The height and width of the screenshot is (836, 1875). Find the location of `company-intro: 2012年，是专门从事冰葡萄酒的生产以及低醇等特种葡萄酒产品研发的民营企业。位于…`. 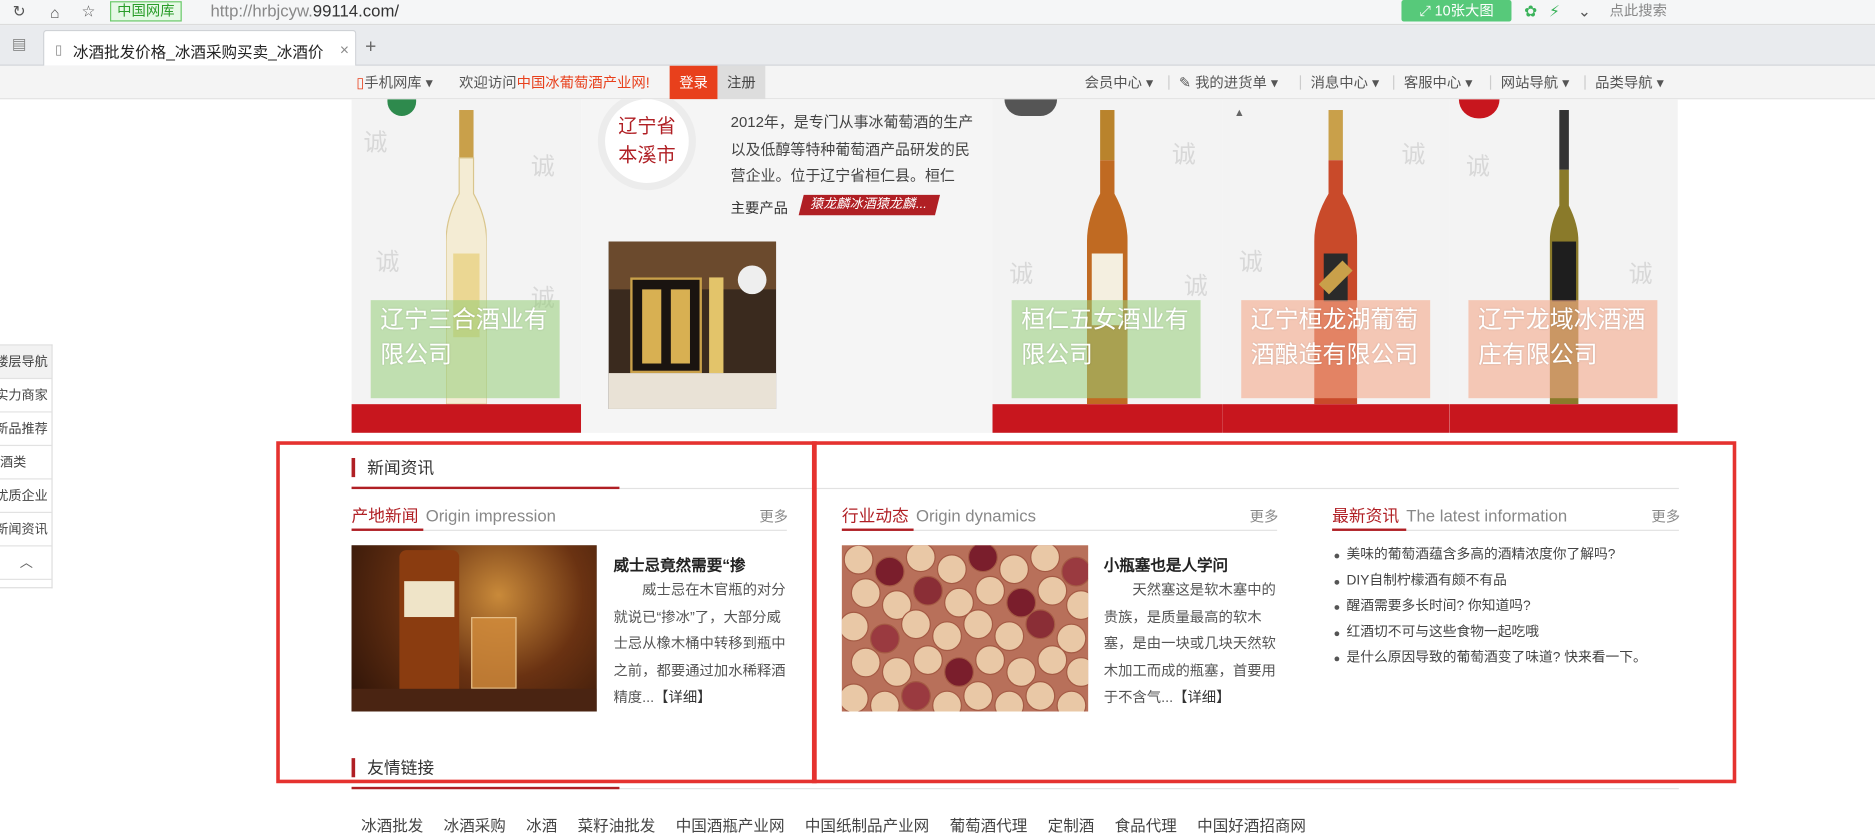

company-intro: 2012年，是专门从事冰葡萄酒的生产以及低醇等特种葡萄酒产品研发的民营企业。位于… is located at coordinates (852, 149).